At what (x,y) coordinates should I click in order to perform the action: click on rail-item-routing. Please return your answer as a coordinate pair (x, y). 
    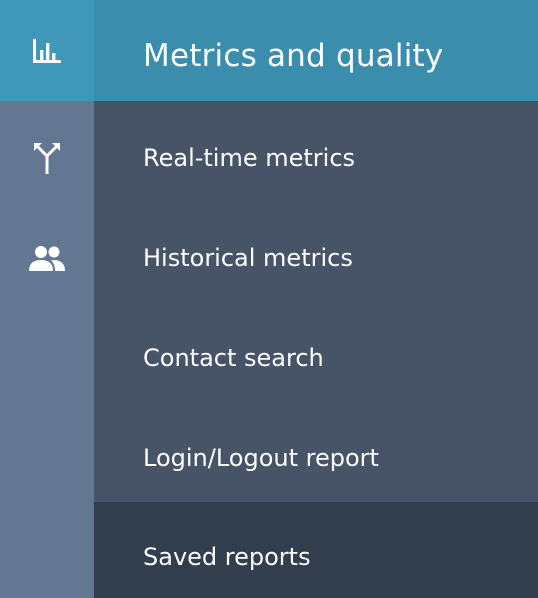
    Looking at the image, I should click on (47, 158).